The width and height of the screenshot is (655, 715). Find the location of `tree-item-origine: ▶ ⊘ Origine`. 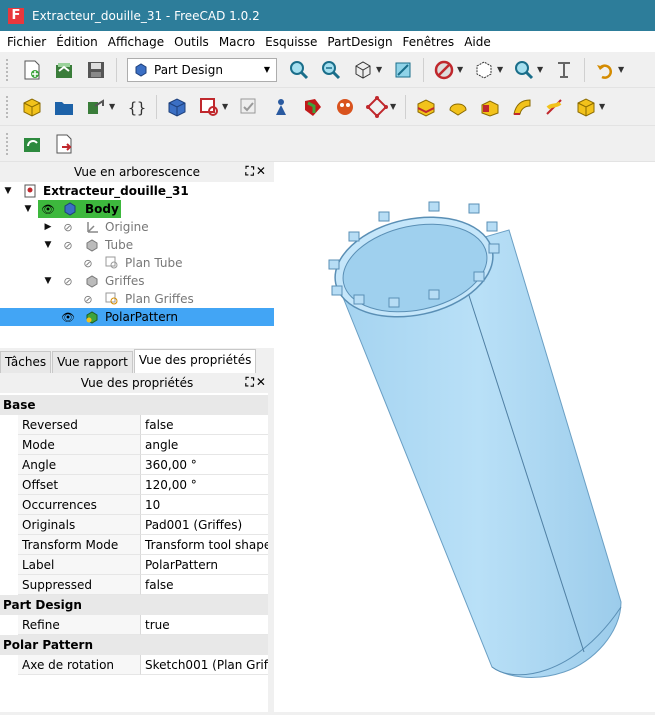

tree-item-origine: ▶ ⊘ Origine is located at coordinates (137, 227).